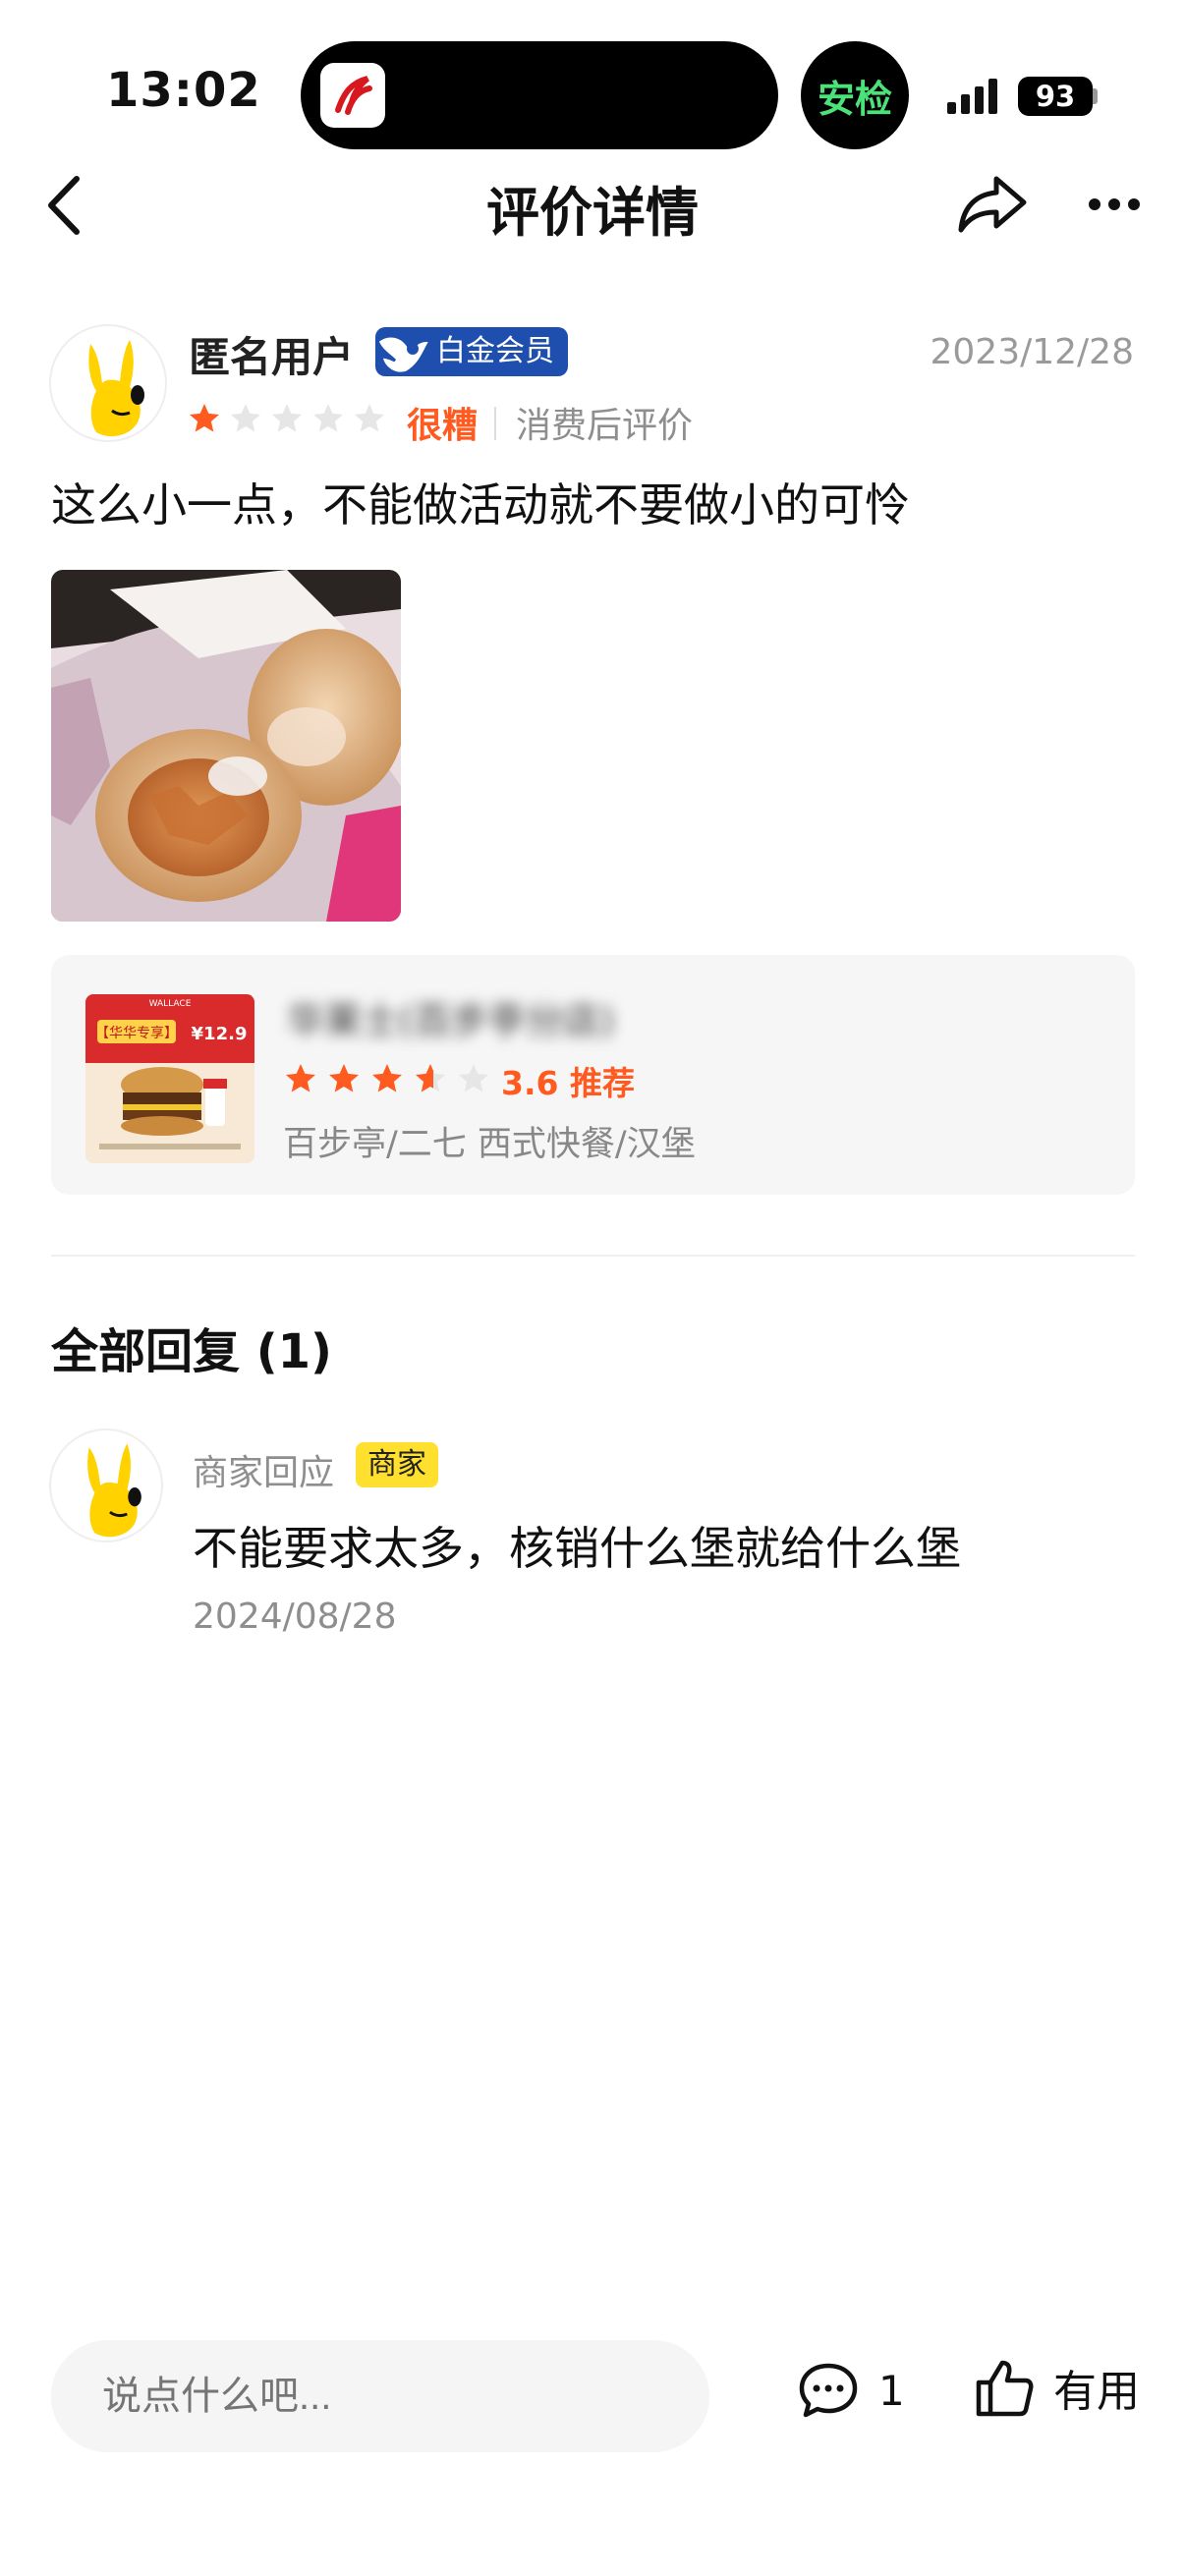 This screenshot has width=1185, height=2576. Describe the element at coordinates (184, 90) in the screenshot. I see `status-time: 13:02` at that location.